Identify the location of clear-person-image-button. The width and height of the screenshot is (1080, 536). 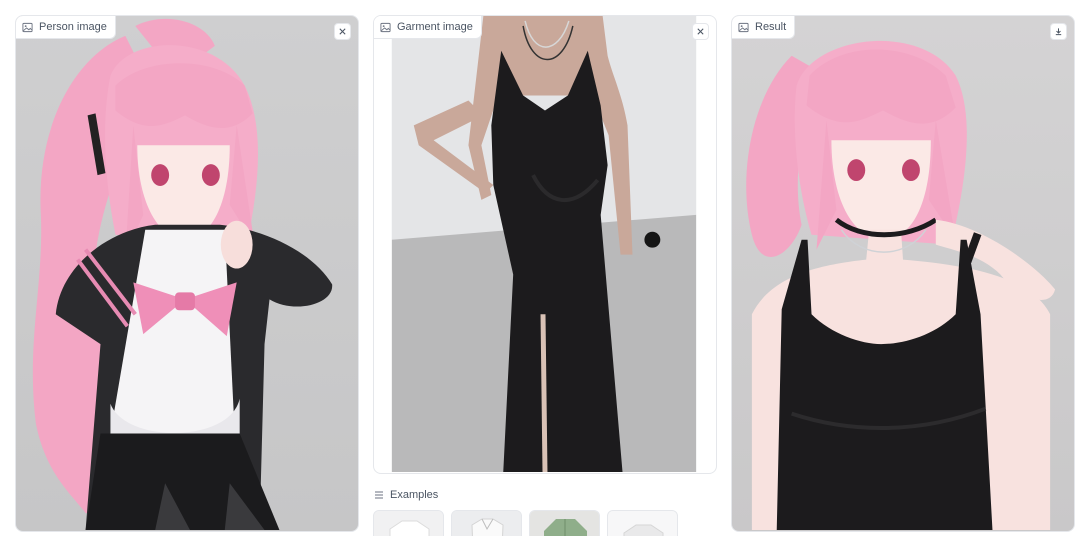
(342, 31).